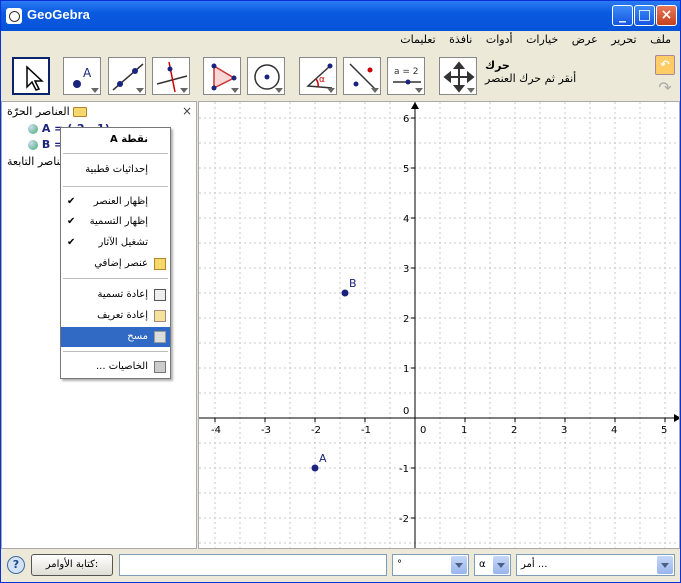 The height and width of the screenshot is (583, 681). I want to click on menu-options: خيارات, so click(542, 39).